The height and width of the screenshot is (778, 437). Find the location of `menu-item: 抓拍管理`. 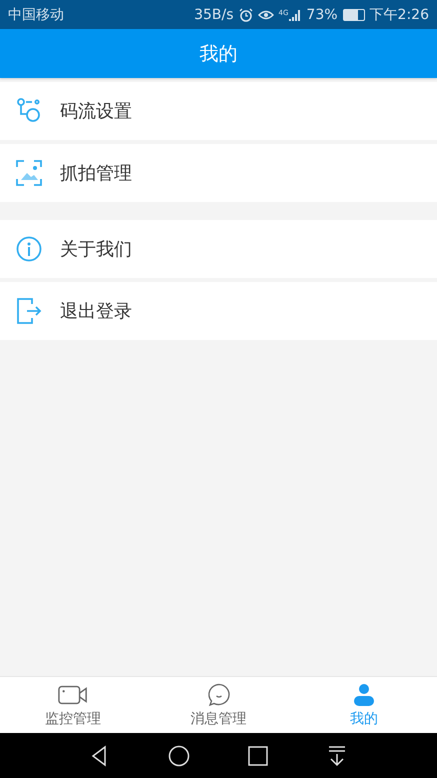

menu-item: 抓拍管理 is located at coordinates (218, 173).